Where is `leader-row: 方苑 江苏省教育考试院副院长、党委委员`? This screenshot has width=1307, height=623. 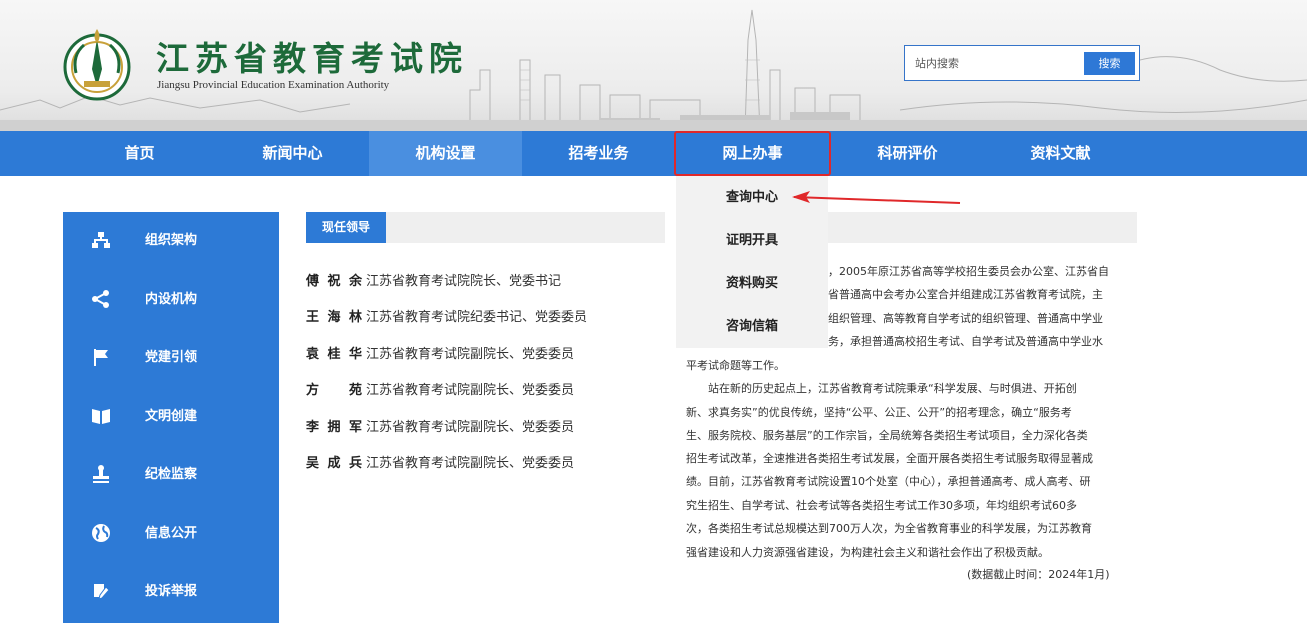
leader-row: 方苑 江苏省教育考试院副院长、党委委员 is located at coordinates (440, 389).